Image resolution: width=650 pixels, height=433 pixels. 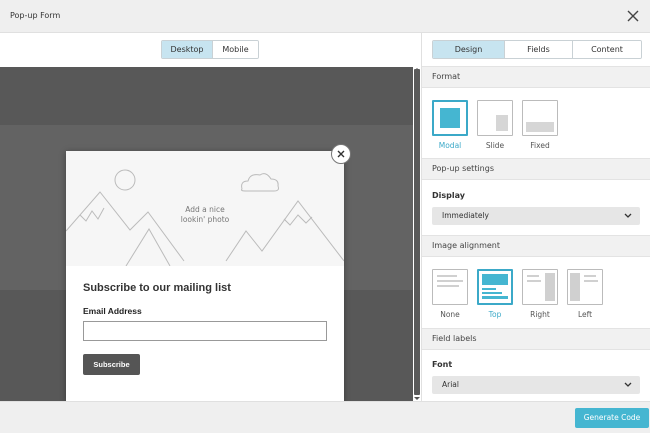 I want to click on format-option-fixed: Fixed, so click(x=540, y=125).